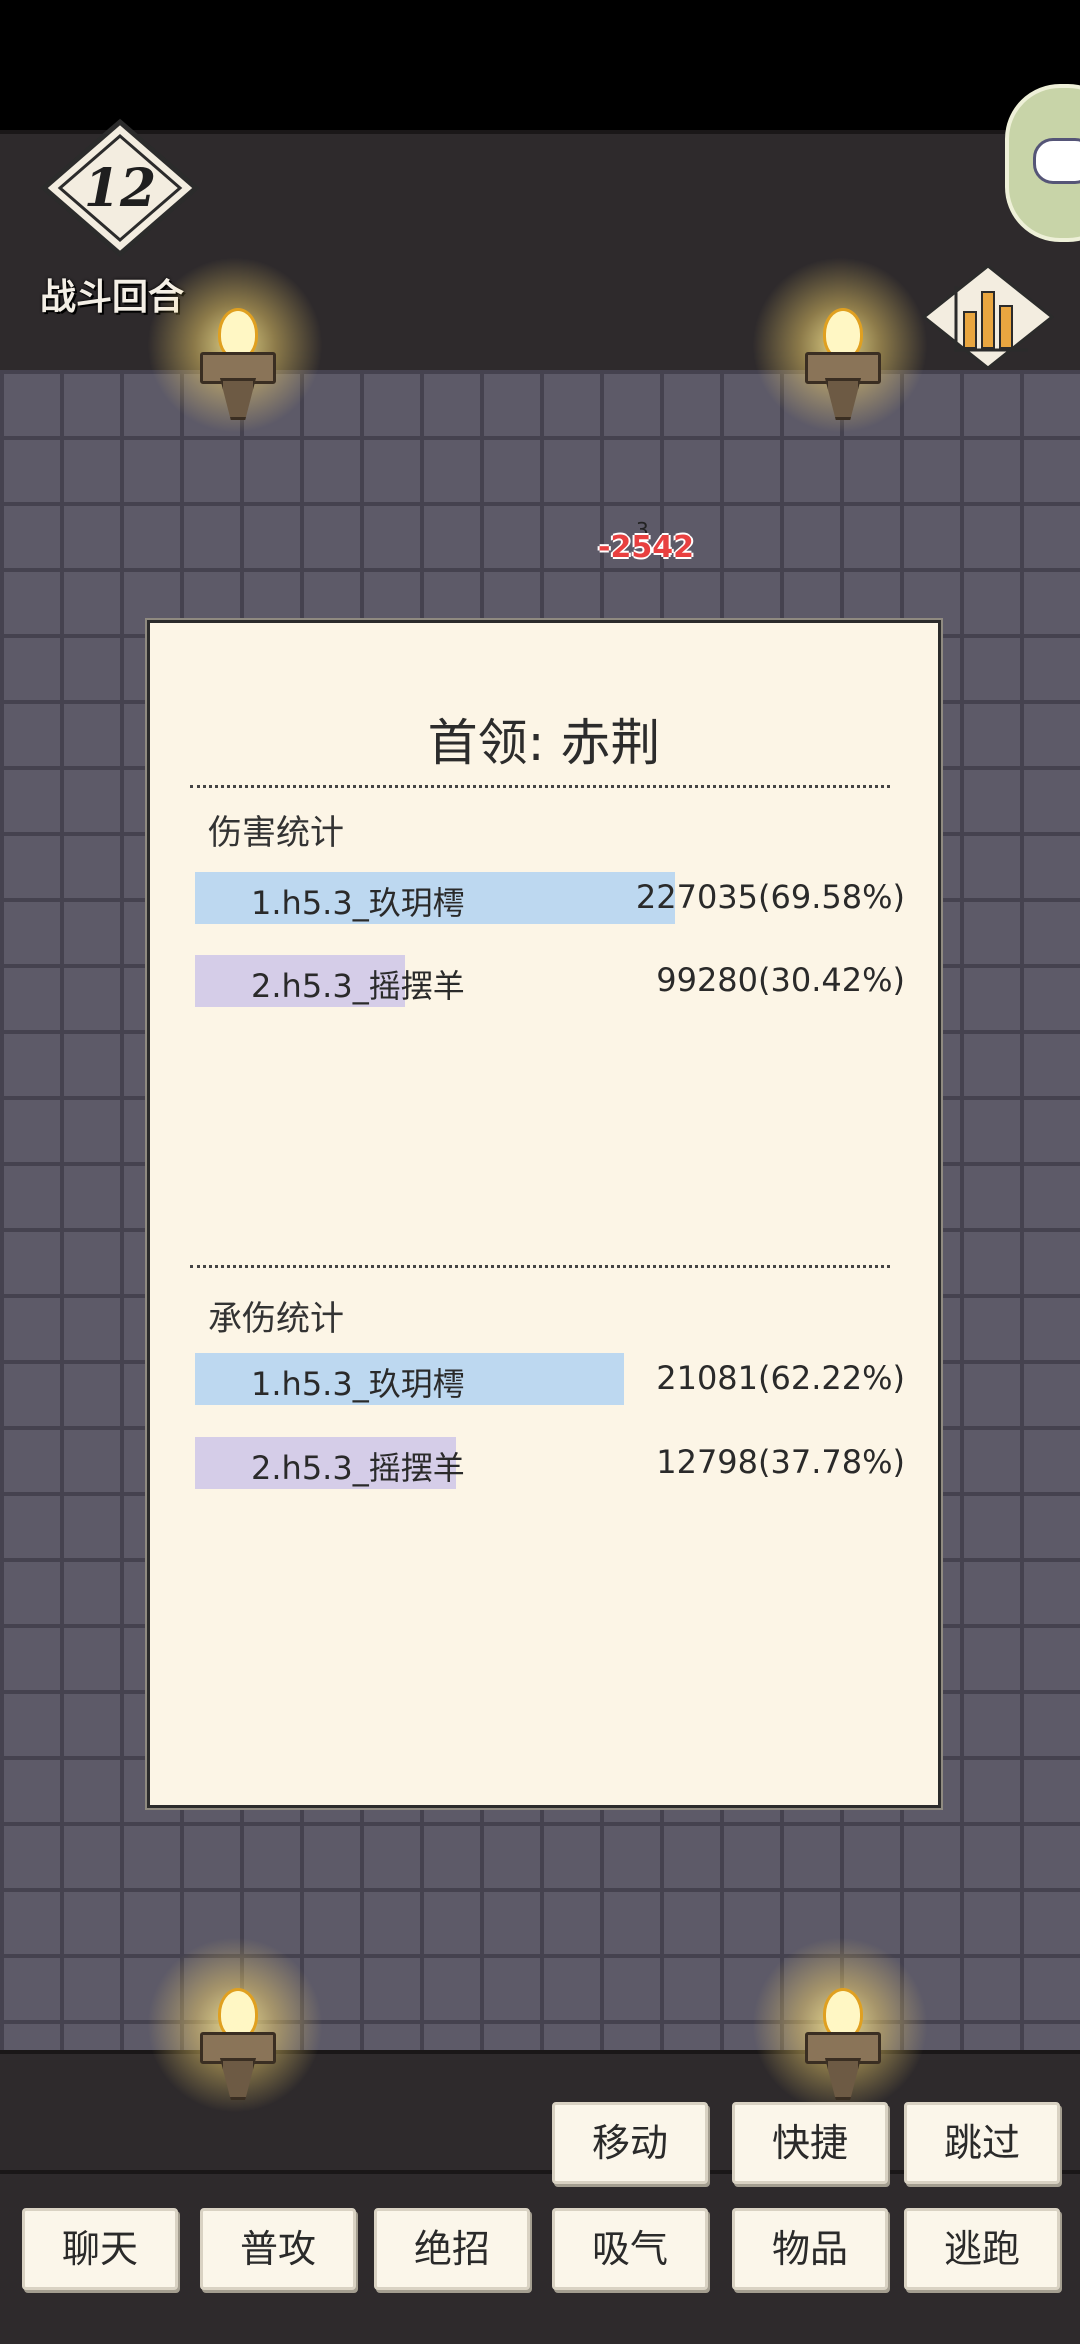 This screenshot has height=2344, width=1080. What do you see at coordinates (550, 898) in the screenshot?
I see `damage-row: 1.h5.3_玖玥樗 227035(69.58%)` at bounding box center [550, 898].